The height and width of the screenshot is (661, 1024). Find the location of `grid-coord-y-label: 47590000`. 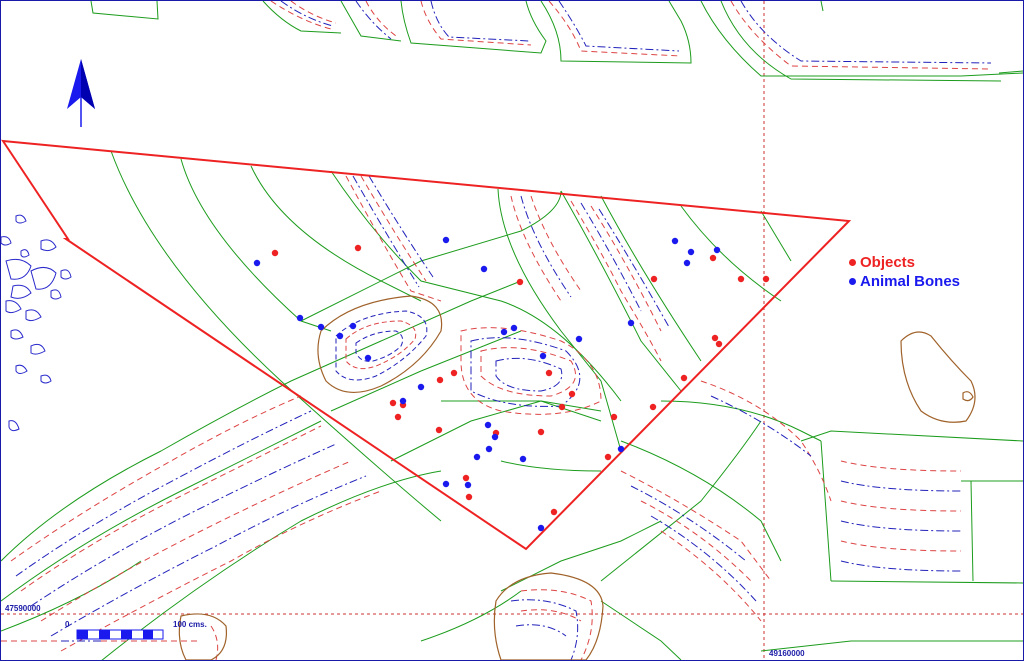

grid-coord-y-label: 47590000 is located at coordinates (23, 608).